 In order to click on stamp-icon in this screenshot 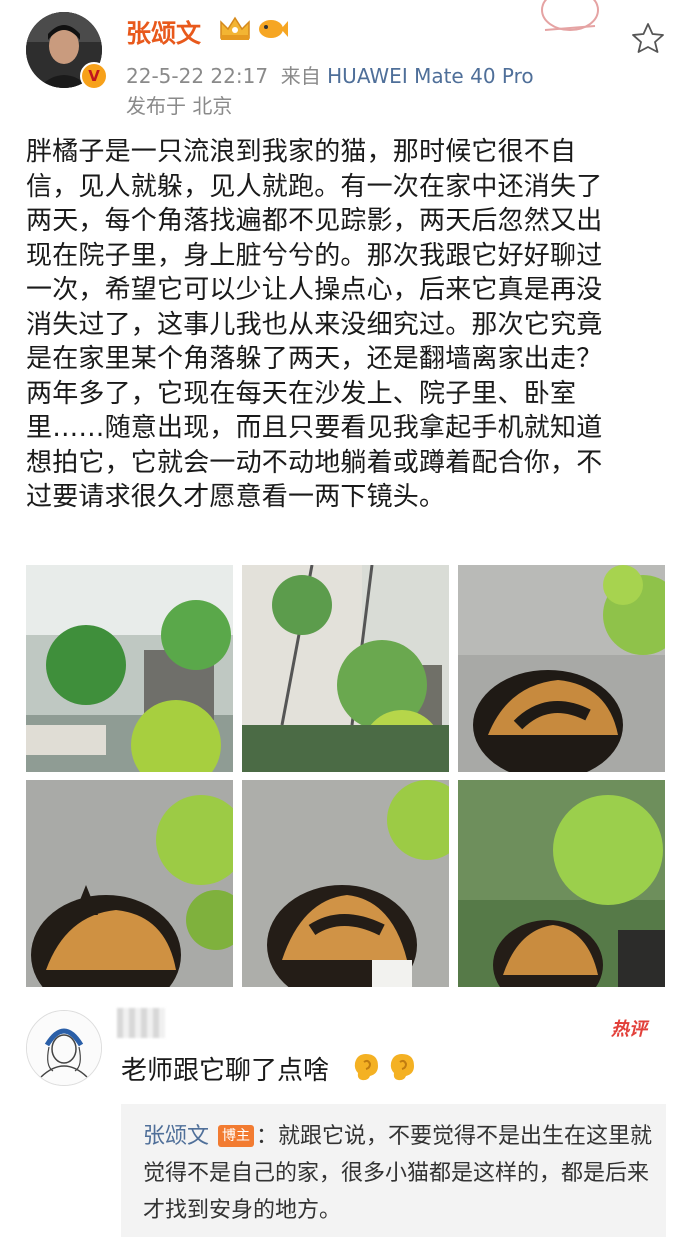, I will do `click(570, 15)`.